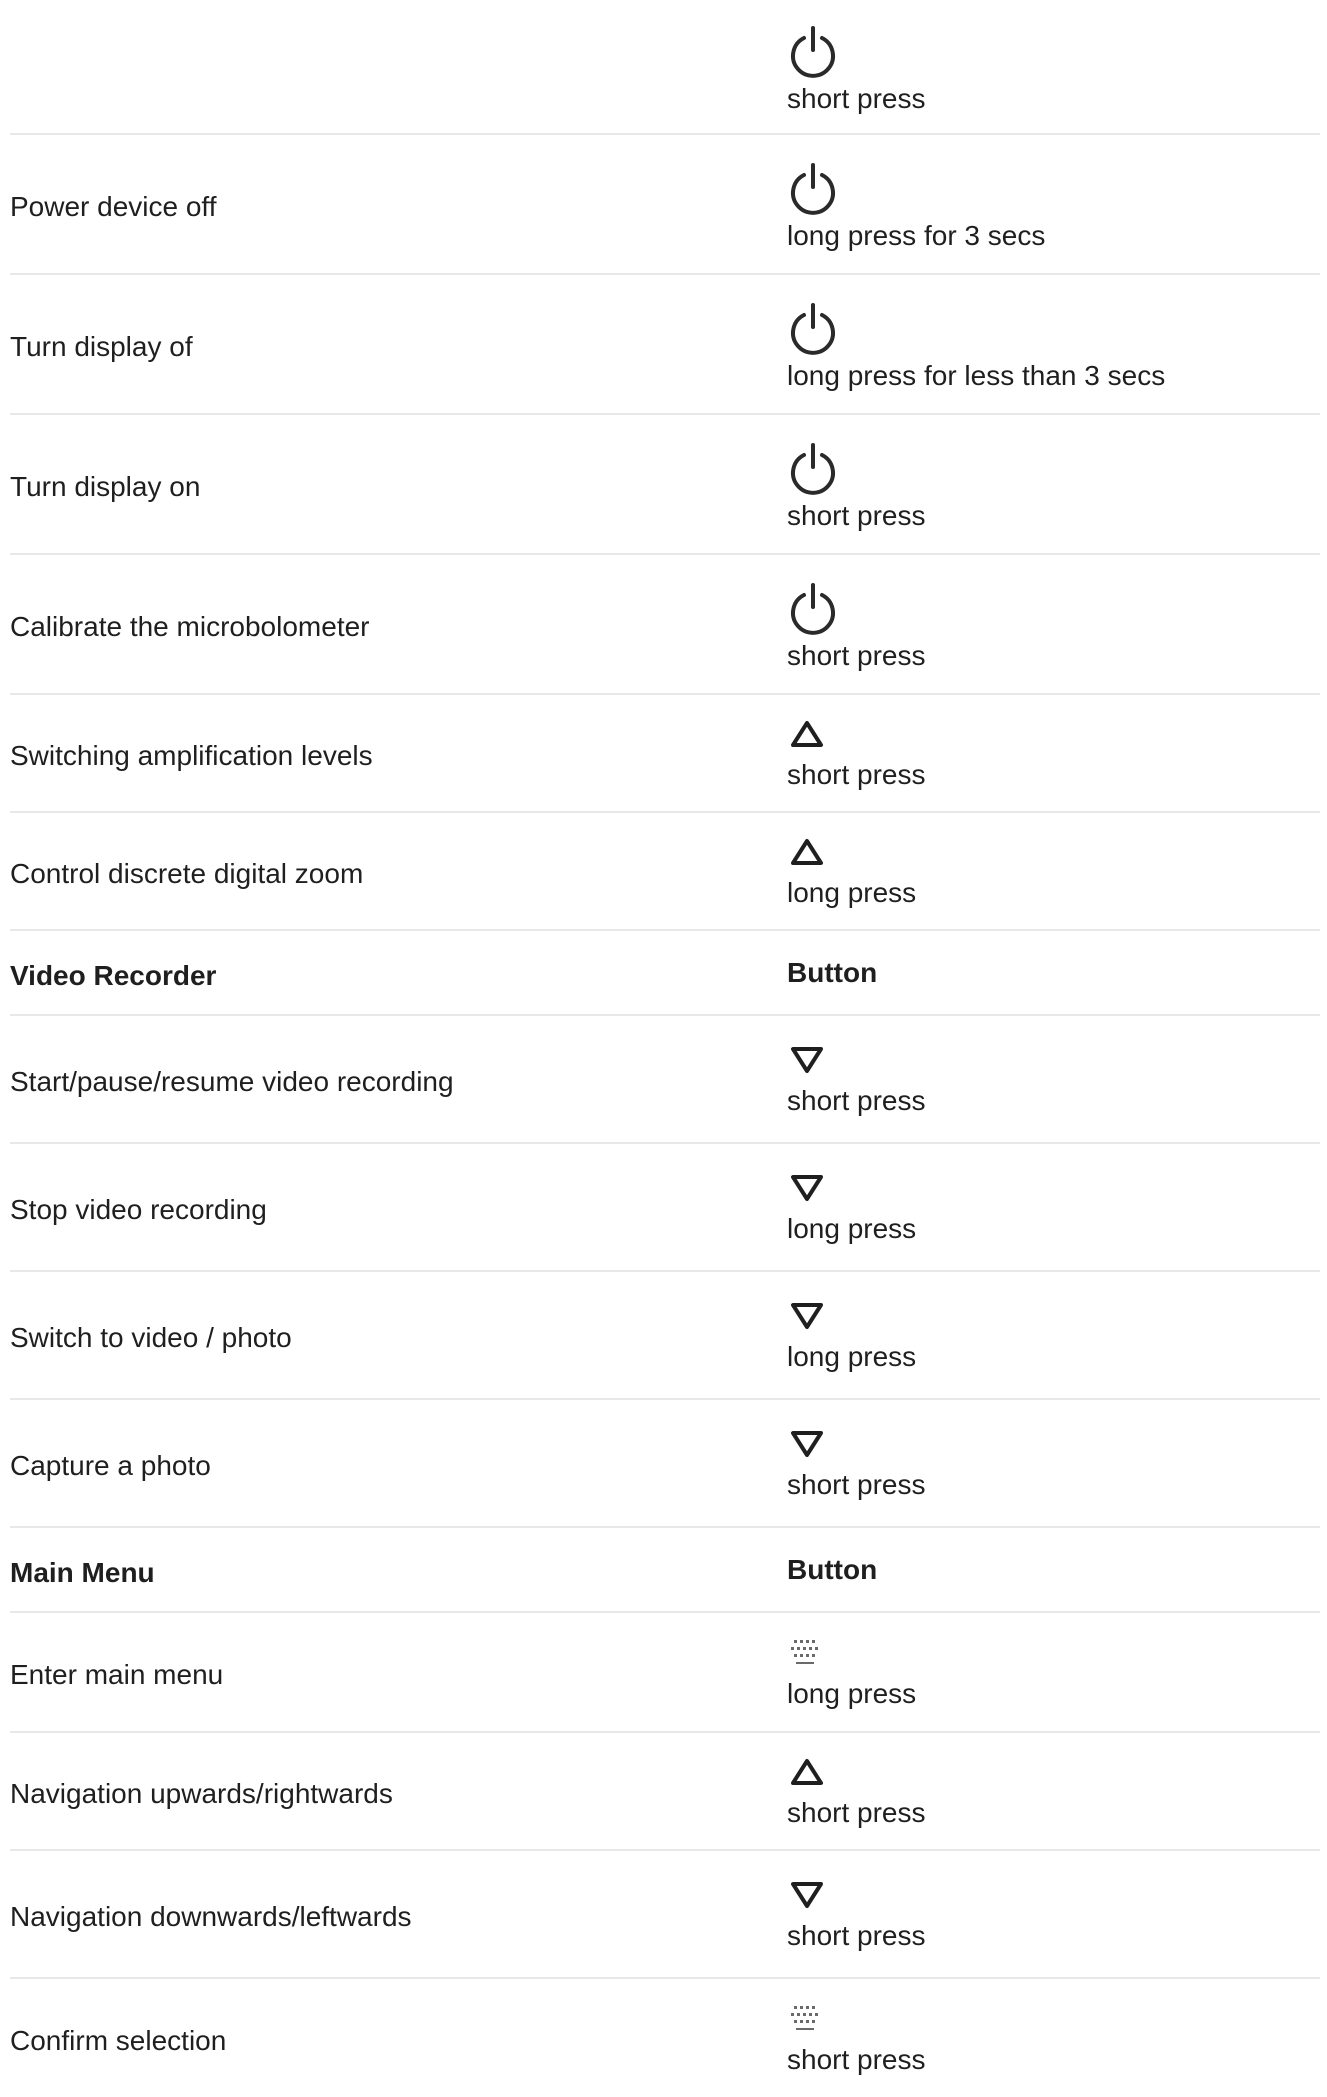 The image size is (1327, 2097). I want to click on table-row: short press, so click(665, 67).